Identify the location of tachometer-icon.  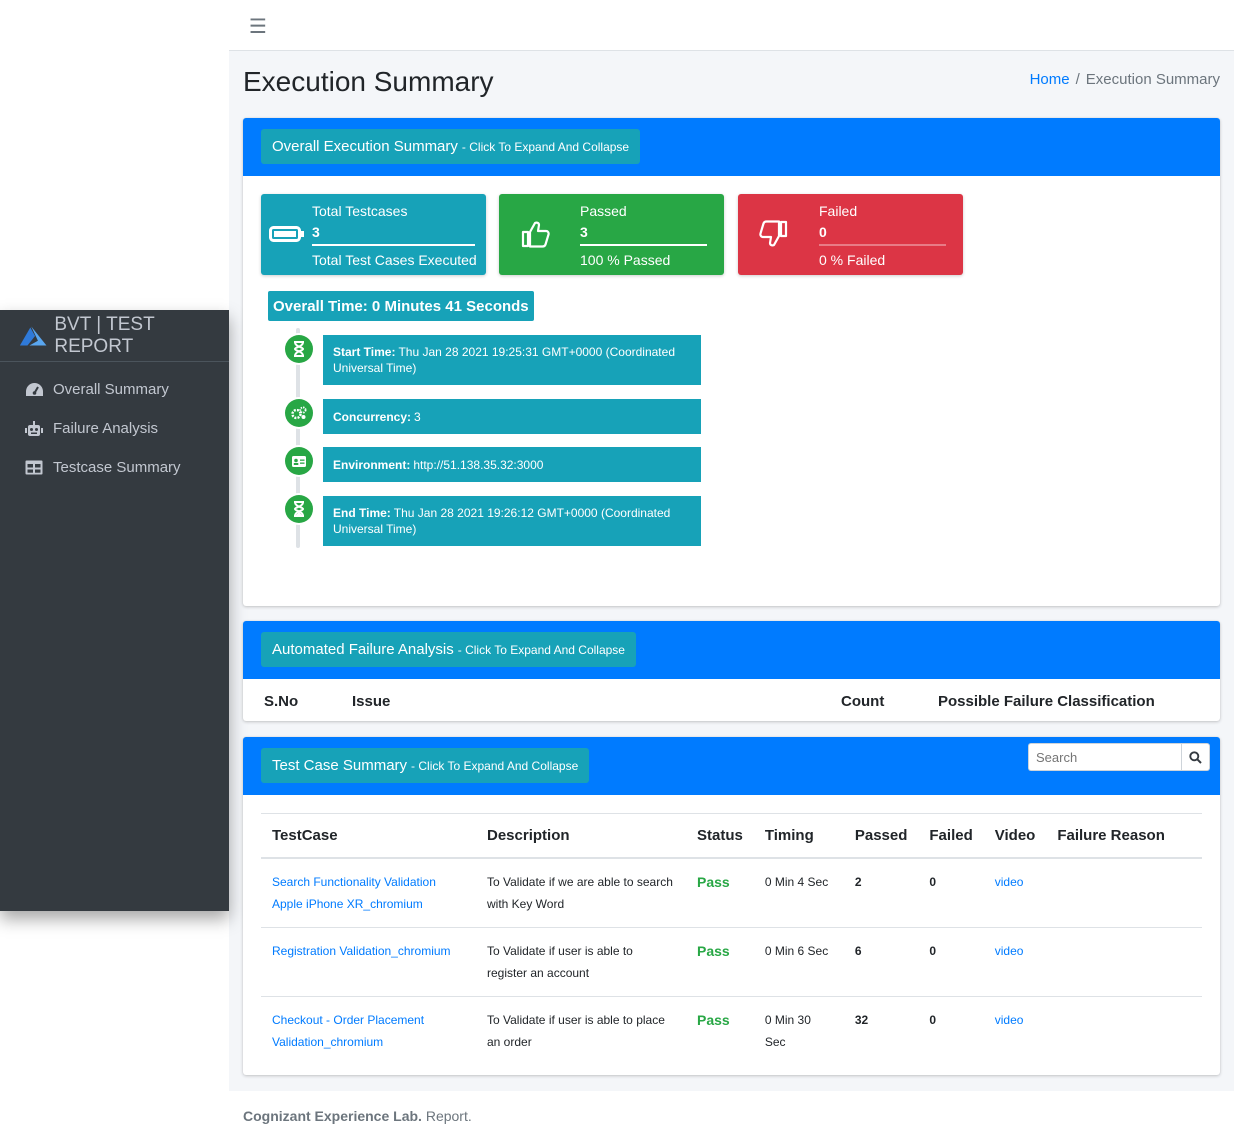
(34, 390).